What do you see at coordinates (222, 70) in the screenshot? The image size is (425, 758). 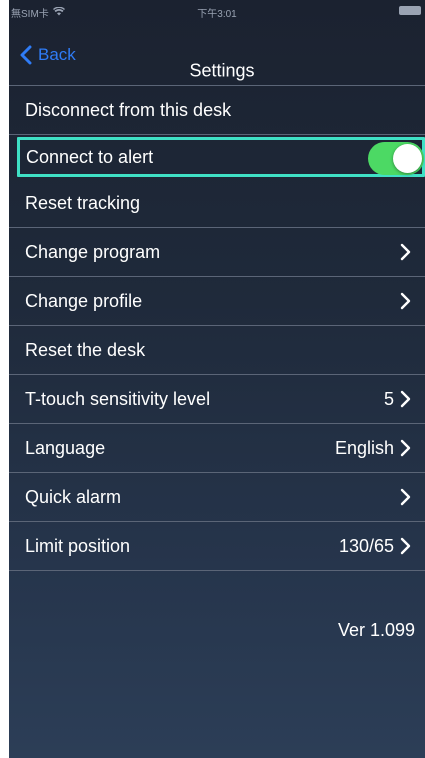 I see `page-title: Settings` at bounding box center [222, 70].